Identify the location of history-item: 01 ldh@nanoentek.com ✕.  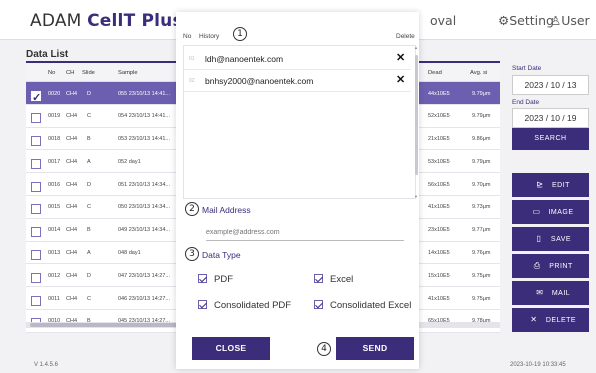
(297, 59).